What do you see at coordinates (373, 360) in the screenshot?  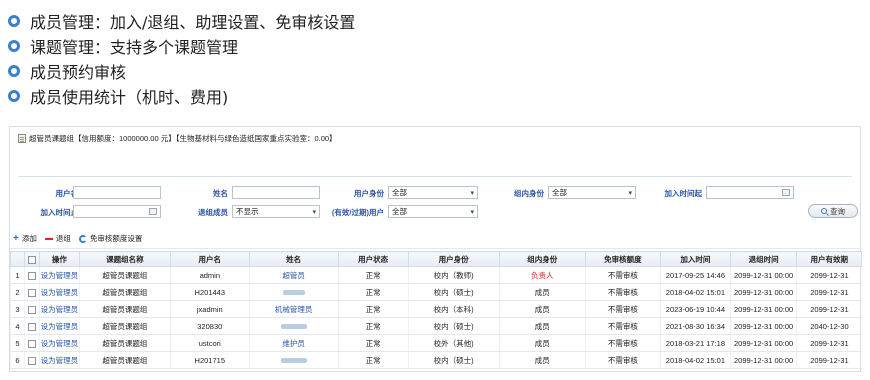 I see `user-status-cell: 正常` at bounding box center [373, 360].